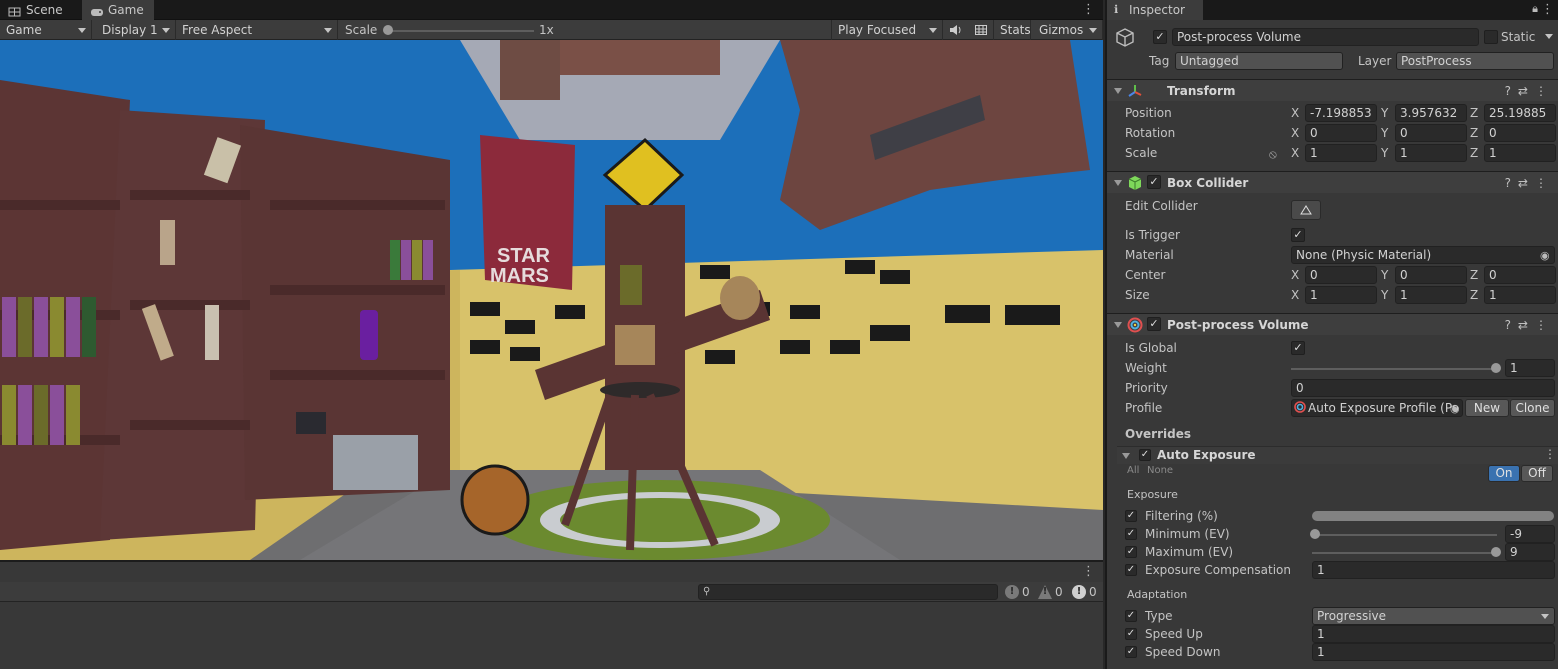  Describe the element at coordinates (887, 30) in the screenshot. I see `play-mode-dropdown: Play Focused` at that location.